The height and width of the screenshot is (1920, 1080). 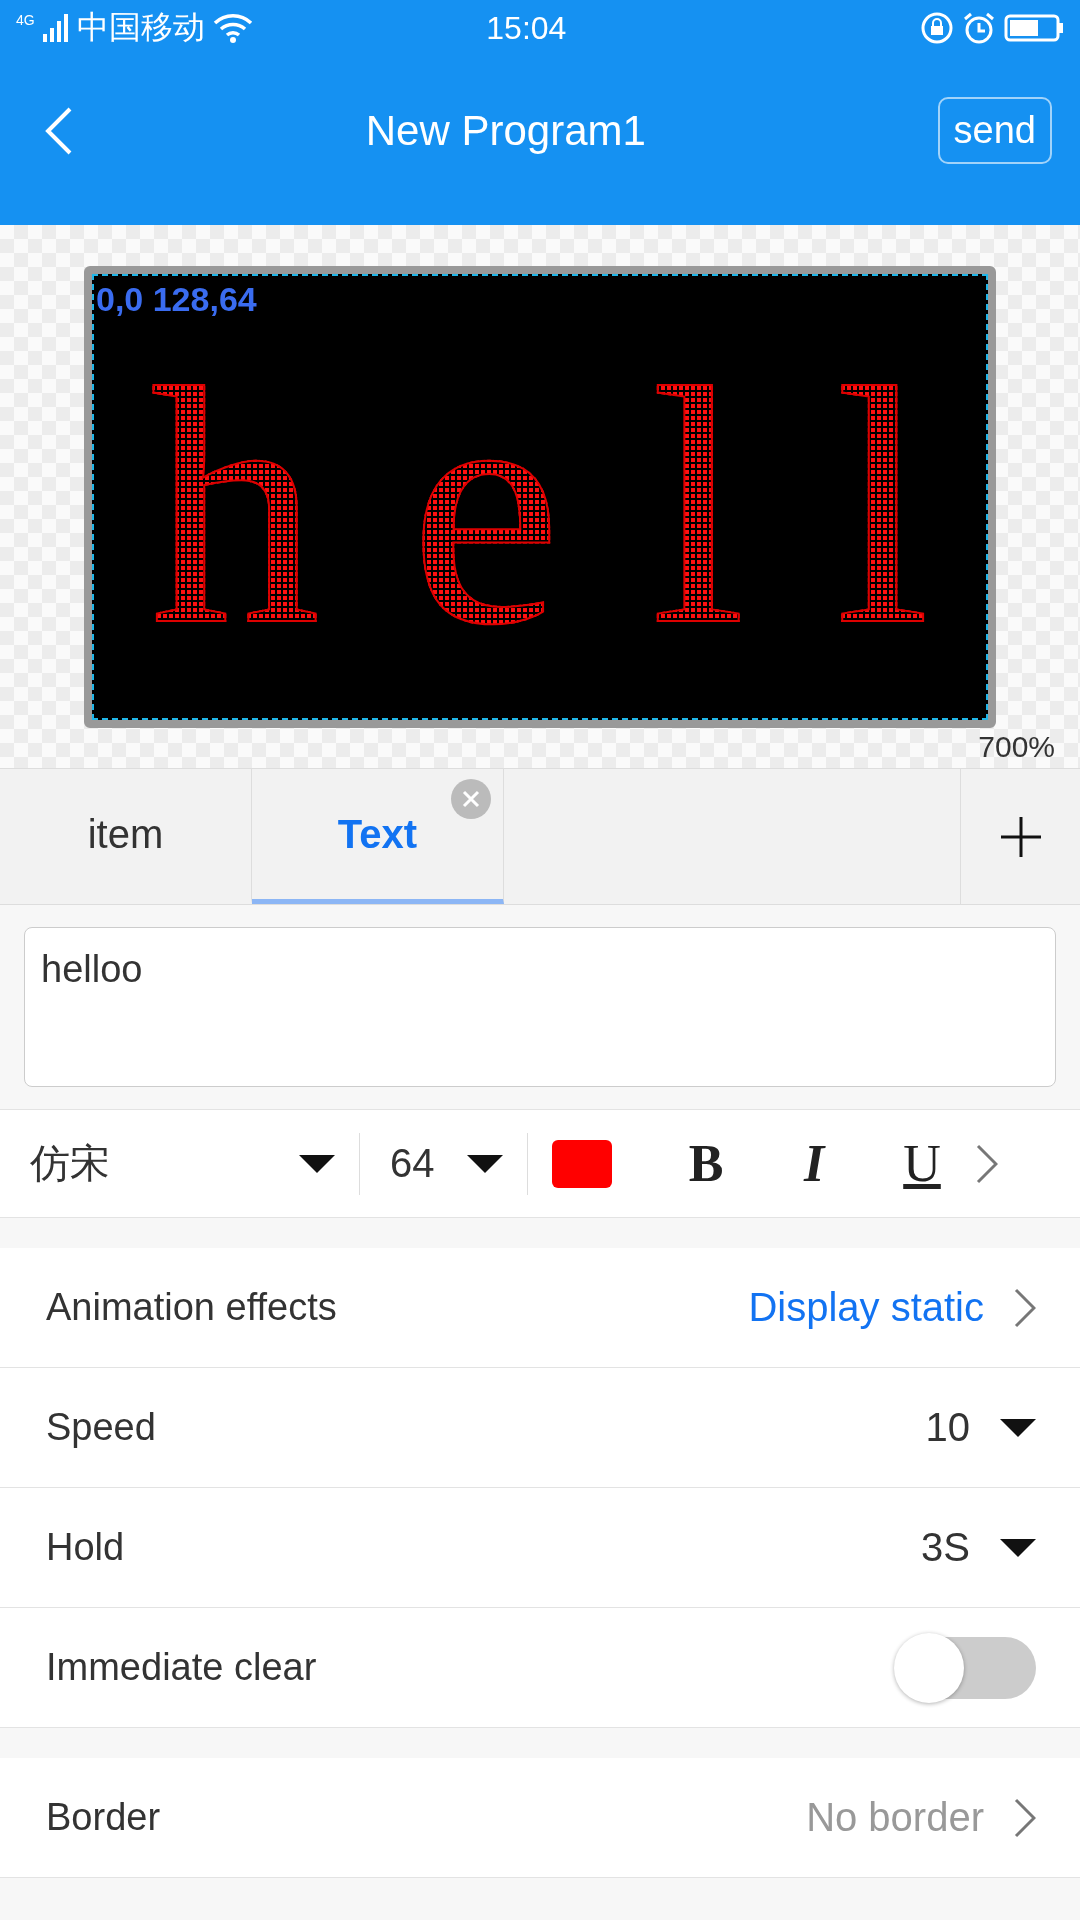 What do you see at coordinates (937, 28) in the screenshot?
I see `rotation-lock-icon` at bounding box center [937, 28].